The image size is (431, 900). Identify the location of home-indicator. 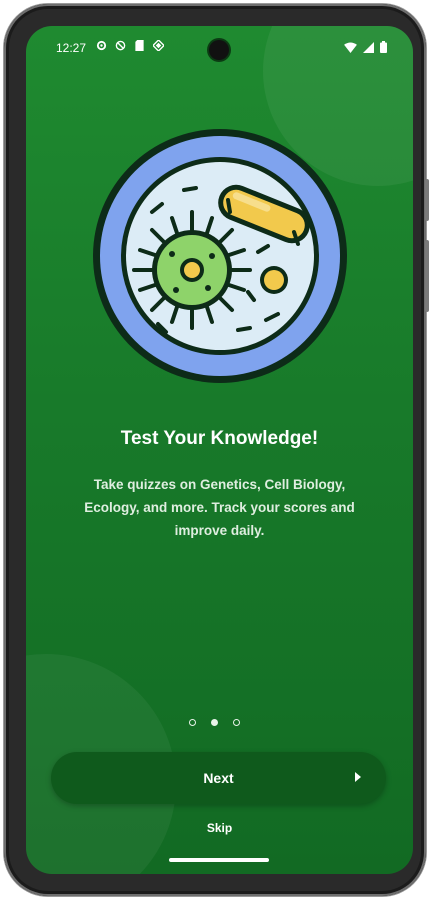
(219, 860).